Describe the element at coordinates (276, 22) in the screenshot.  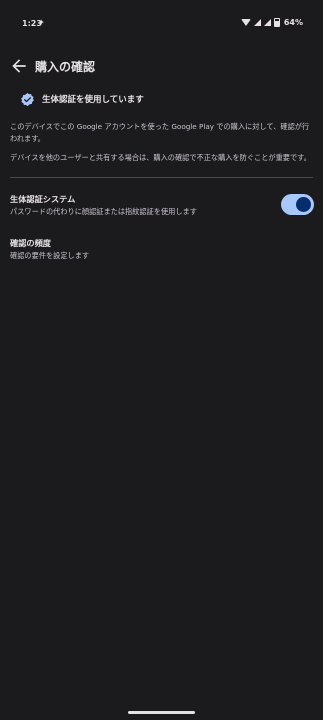
I see `battery-icon` at that location.